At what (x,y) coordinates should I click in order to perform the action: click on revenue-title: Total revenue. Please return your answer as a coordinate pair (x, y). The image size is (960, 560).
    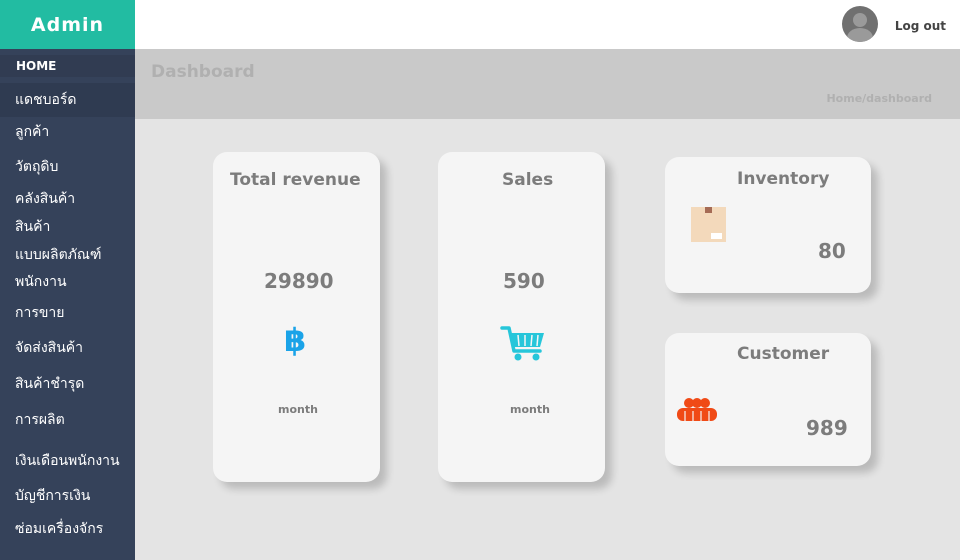
    Looking at the image, I should click on (295, 180).